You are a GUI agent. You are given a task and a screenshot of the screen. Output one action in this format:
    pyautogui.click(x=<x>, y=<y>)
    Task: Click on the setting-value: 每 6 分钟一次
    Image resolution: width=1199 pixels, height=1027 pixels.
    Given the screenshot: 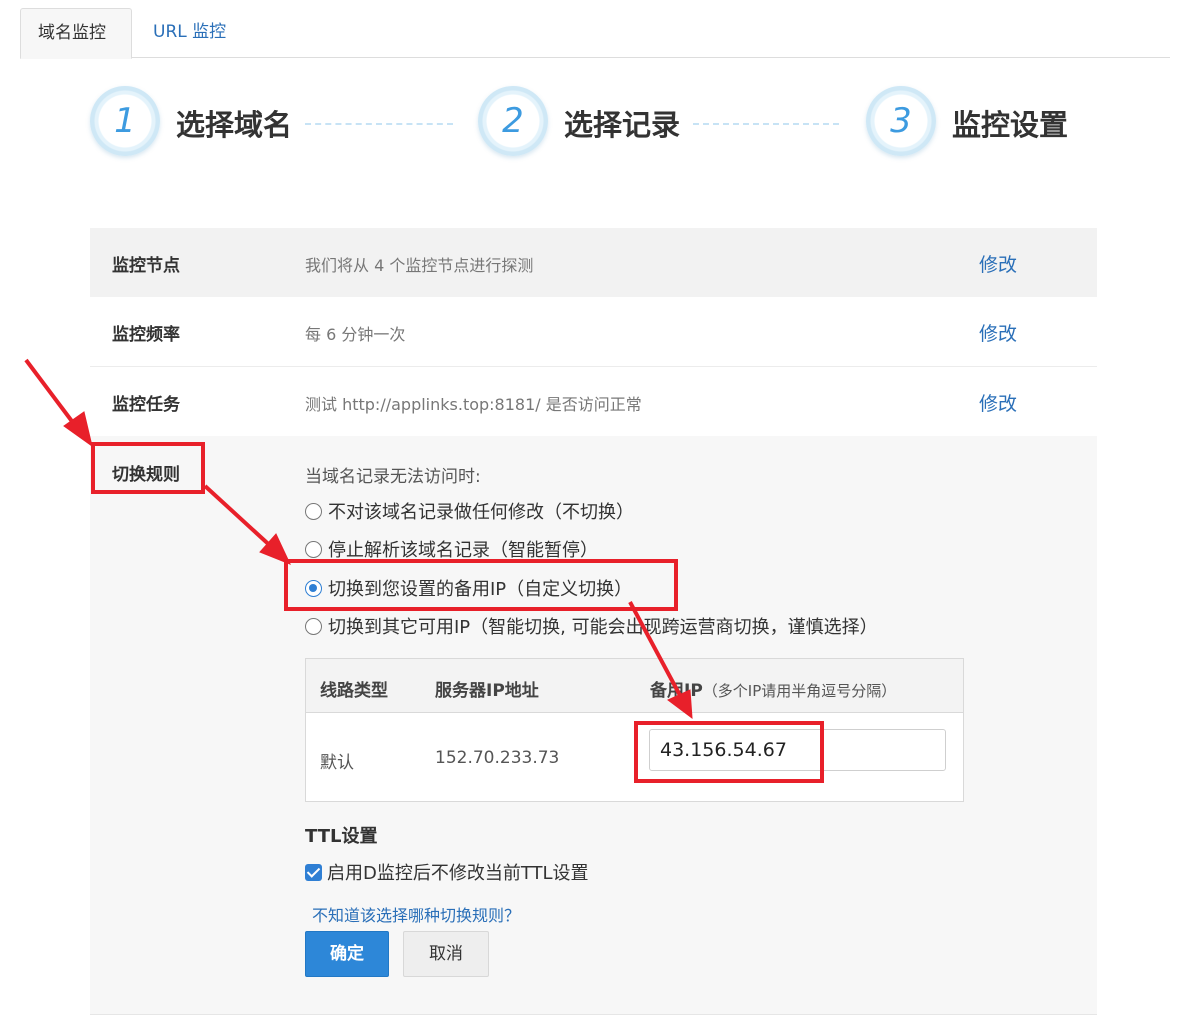 What is the action you would take?
    pyautogui.click(x=355, y=334)
    